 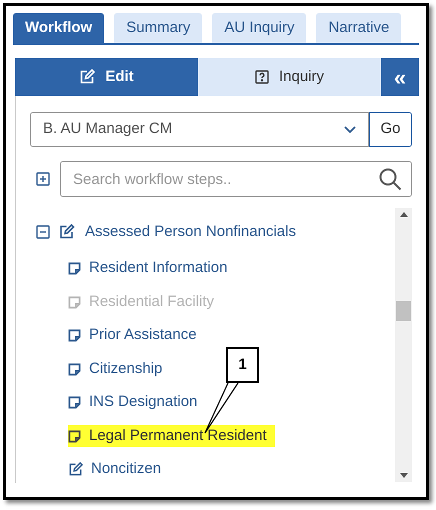 I want to click on search-icon, so click(x=390, y=179).